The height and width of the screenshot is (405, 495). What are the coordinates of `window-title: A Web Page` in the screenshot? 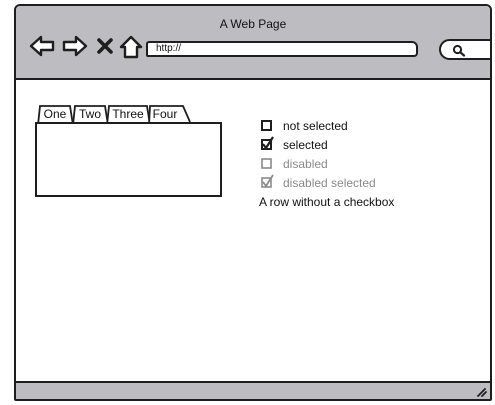 It's located at (253, 24).